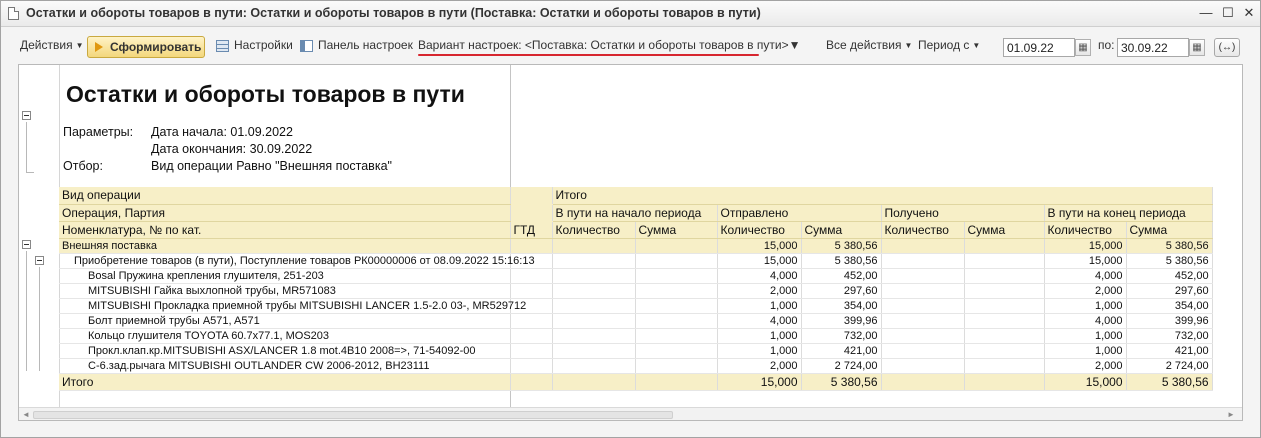  Describe the element at coordinates (285, 196) in the screenshot. I see `header-cell: Вид операции` at that location.